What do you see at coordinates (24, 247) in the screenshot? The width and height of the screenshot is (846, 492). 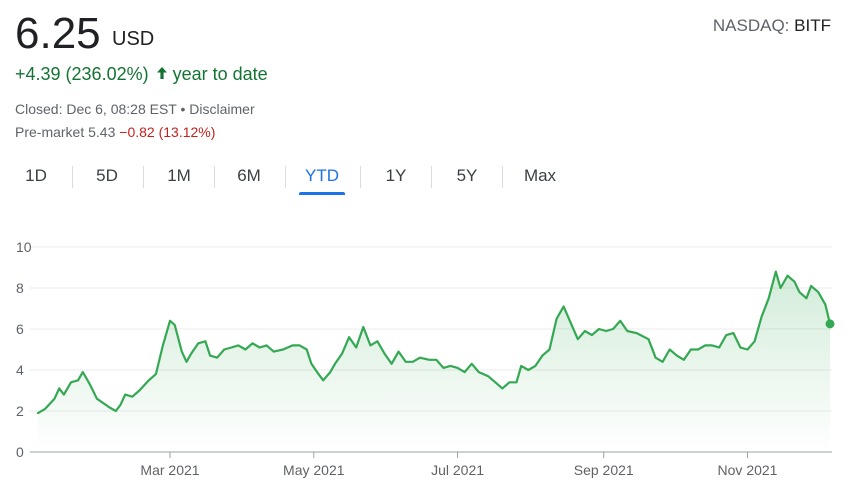 I see `y-tick-label: 10` at bounding box center [24, 247].